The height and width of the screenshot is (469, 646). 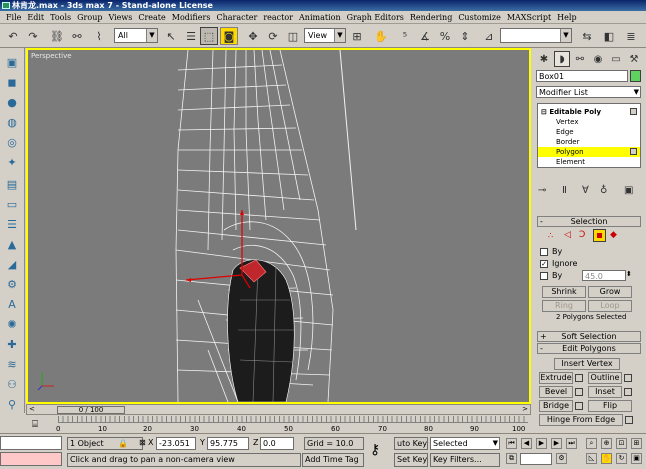 What do you see at coordinates (636, 443) in the screenshot?
I see `zoom-extents-all-icon: ⊞` at bounding box center [636, 443].